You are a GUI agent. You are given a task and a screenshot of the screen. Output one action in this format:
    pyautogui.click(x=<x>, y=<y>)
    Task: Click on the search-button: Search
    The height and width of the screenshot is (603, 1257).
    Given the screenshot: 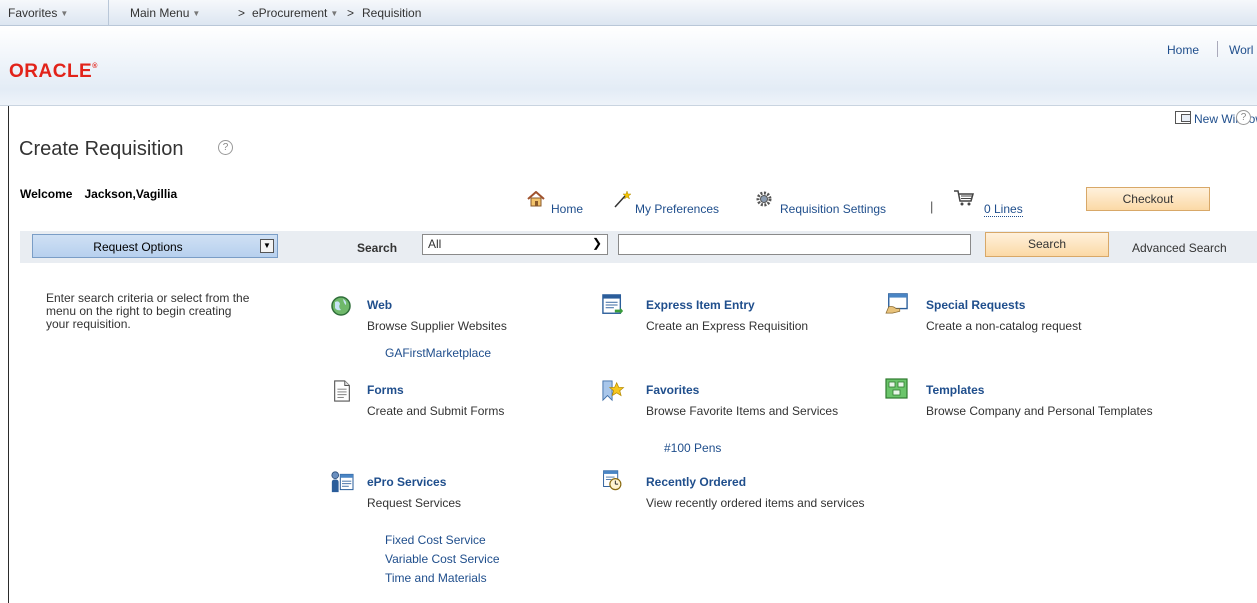 What is the action you would take?
    pyautogui.click(x=1047, y=244)
    